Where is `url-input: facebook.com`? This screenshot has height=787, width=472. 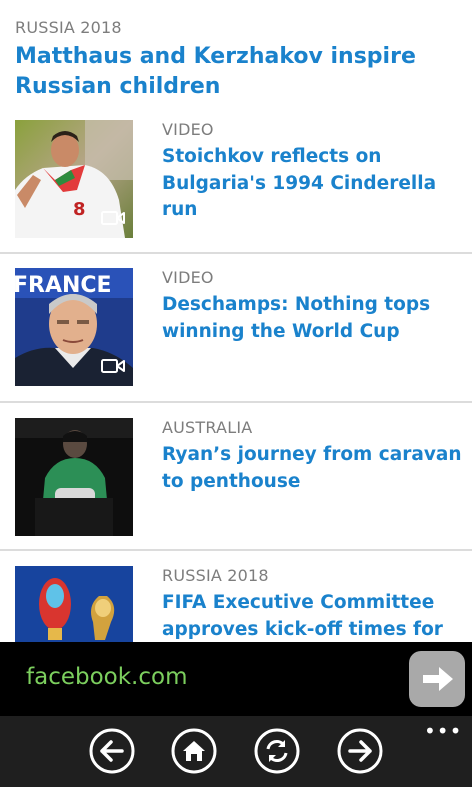 url-input: facebook.com is located at coordinates (106, 677).